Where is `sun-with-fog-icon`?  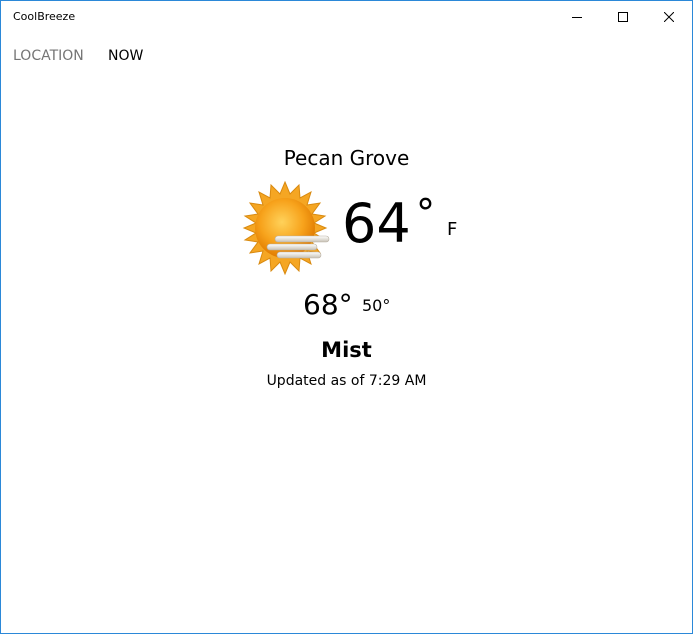
sun-with-fog-icon is located at coordinates (286, 228).